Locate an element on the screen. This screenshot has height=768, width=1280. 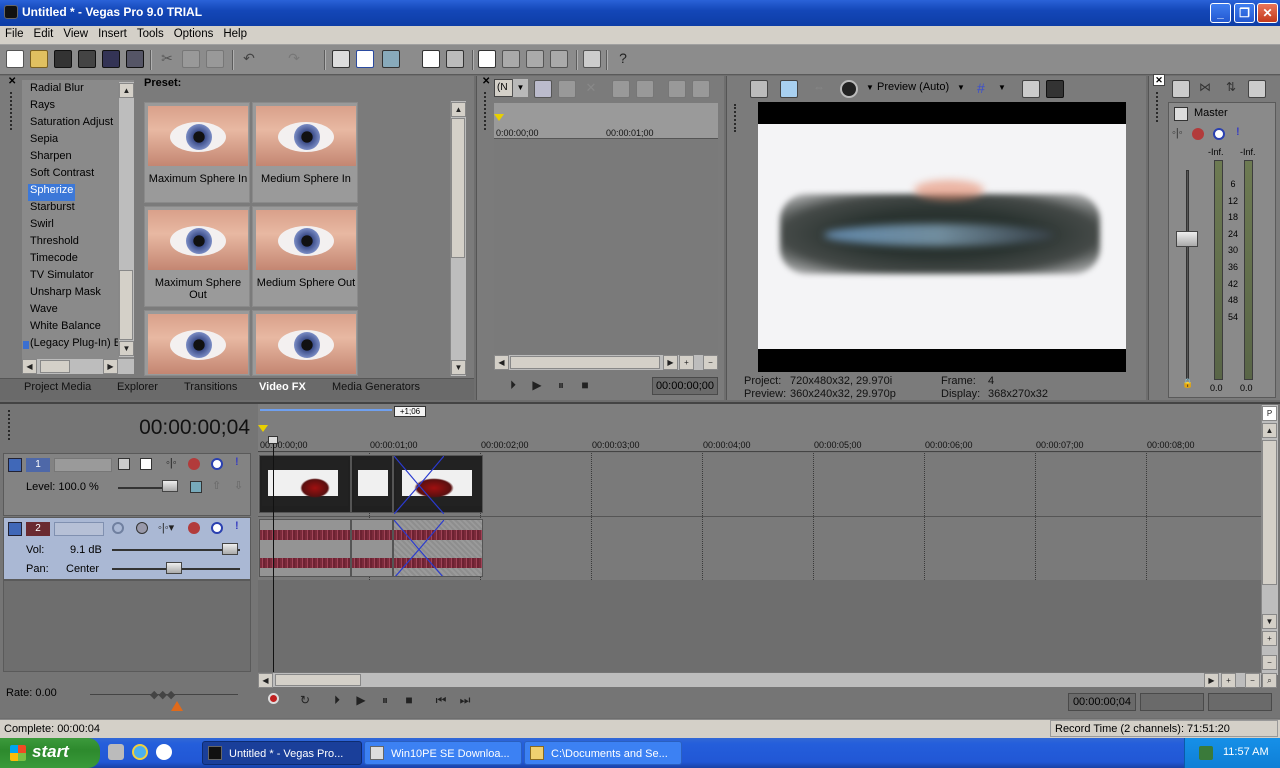
fx-list-item: Threshold is located at coordinates (54, 243).